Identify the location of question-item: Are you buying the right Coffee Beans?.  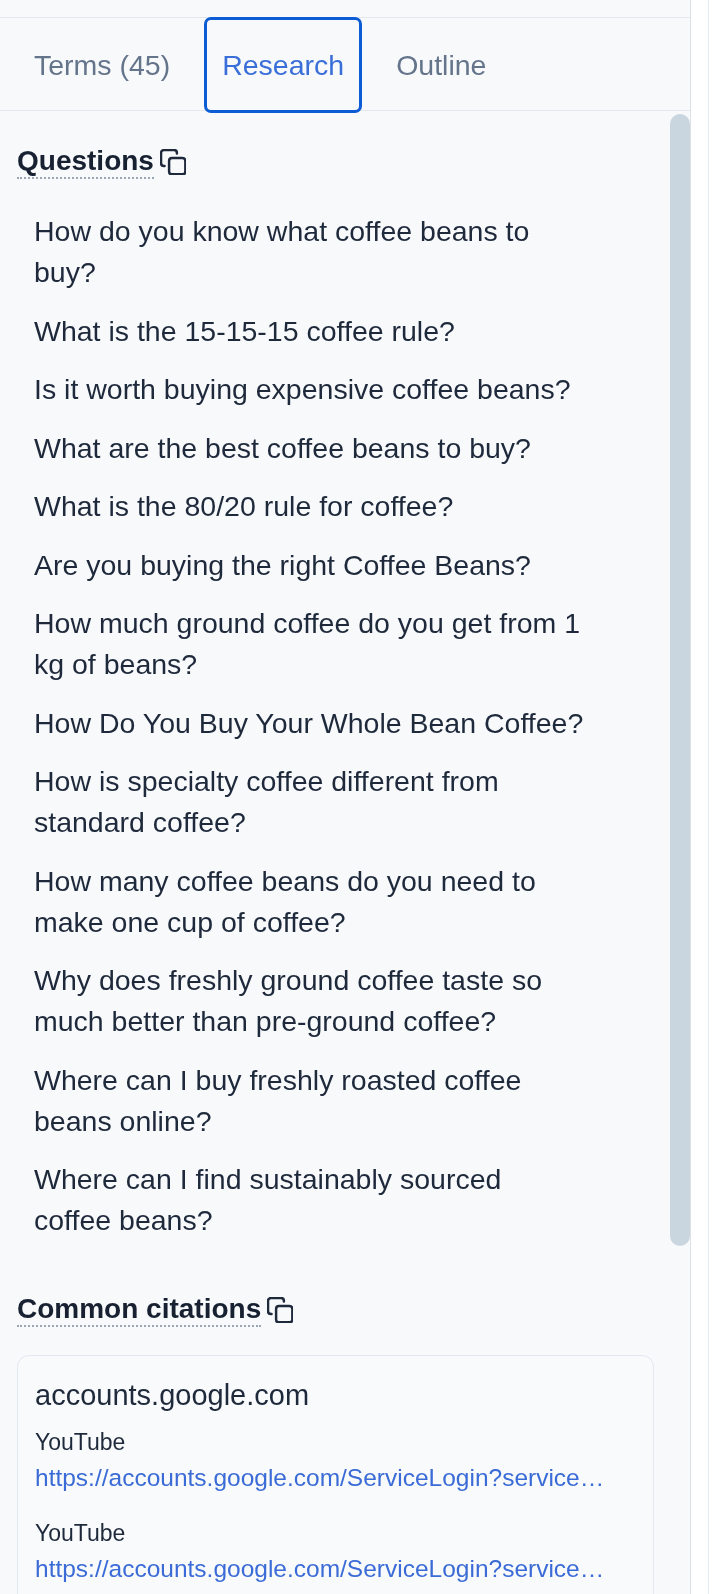
(283, 565).